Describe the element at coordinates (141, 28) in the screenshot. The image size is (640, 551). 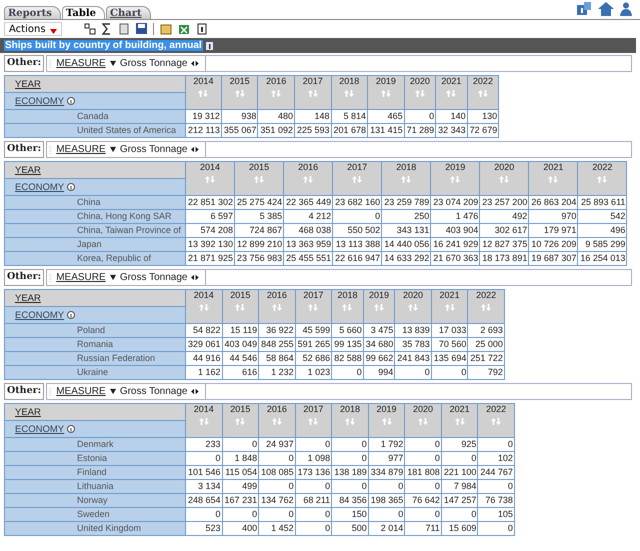
I see `save-icon` at that location.